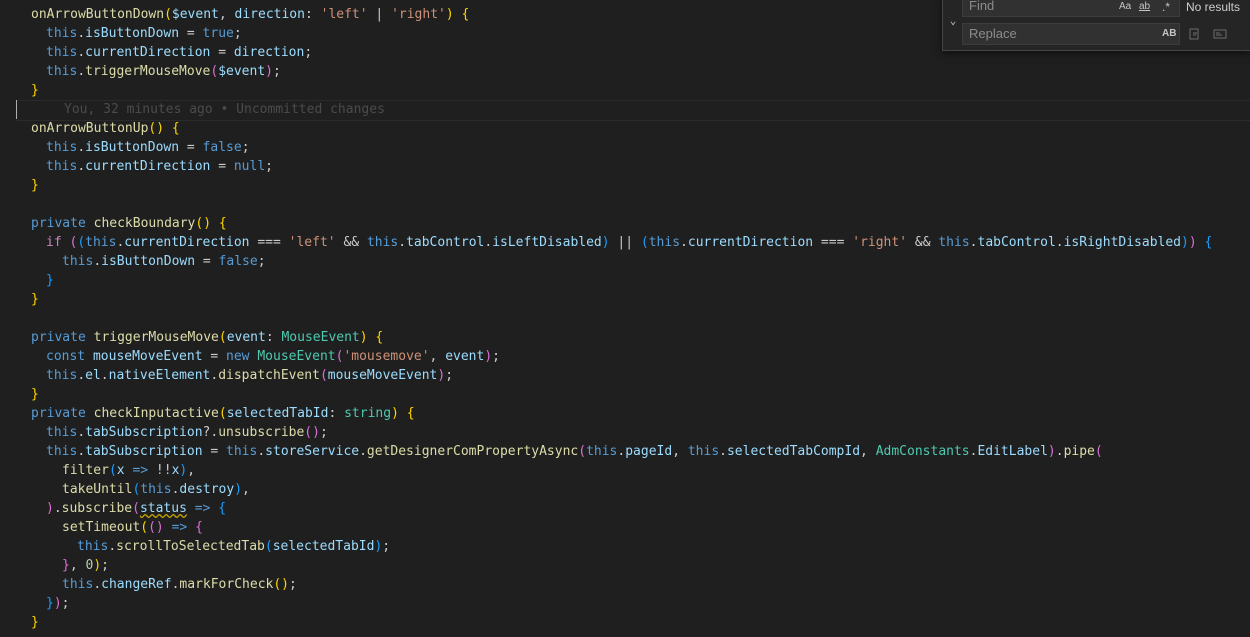 The width and height of the screenshot is (1250, 637). I want to click on toggle-replace-icon: ⌄, so click(953, 21).